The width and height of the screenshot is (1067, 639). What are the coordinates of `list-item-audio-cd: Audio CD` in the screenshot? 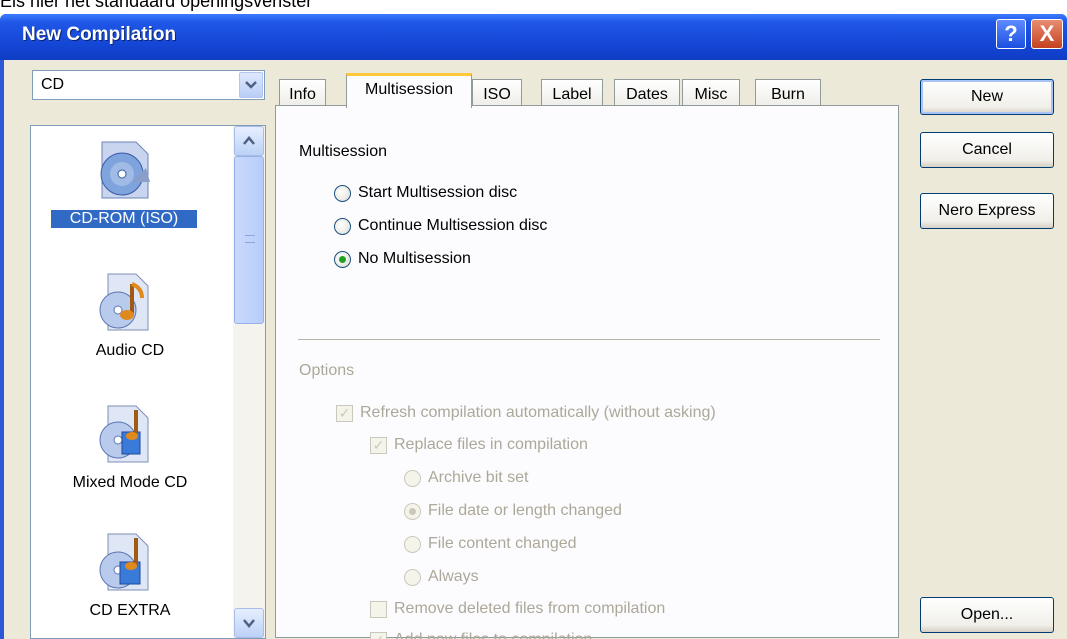 It's located at (130, 330).